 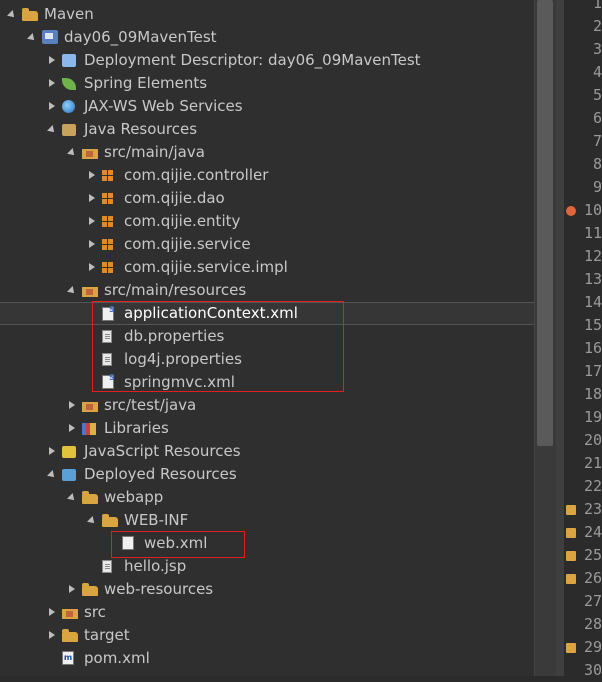 I want to click on tree-row: Maven, so click(x=267, y=14).